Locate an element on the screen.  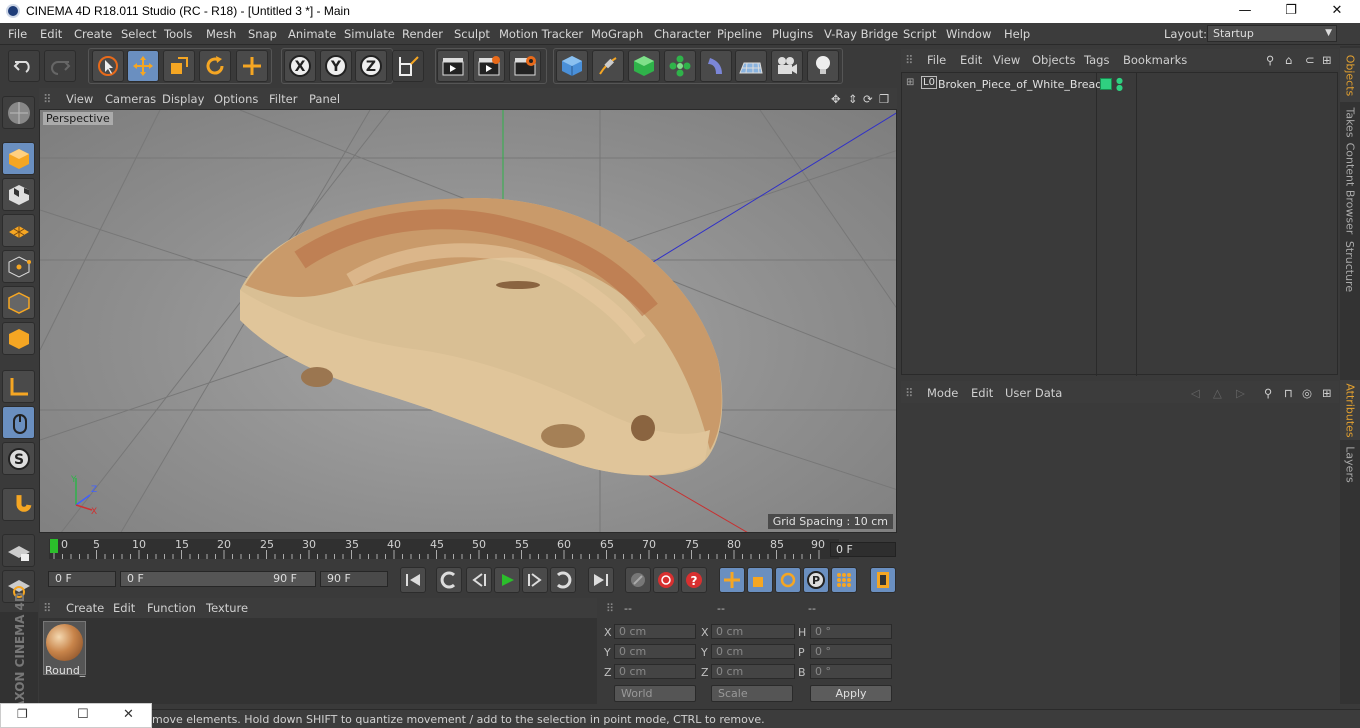
layer-color-swatch is located at coordinates (1106, 84).